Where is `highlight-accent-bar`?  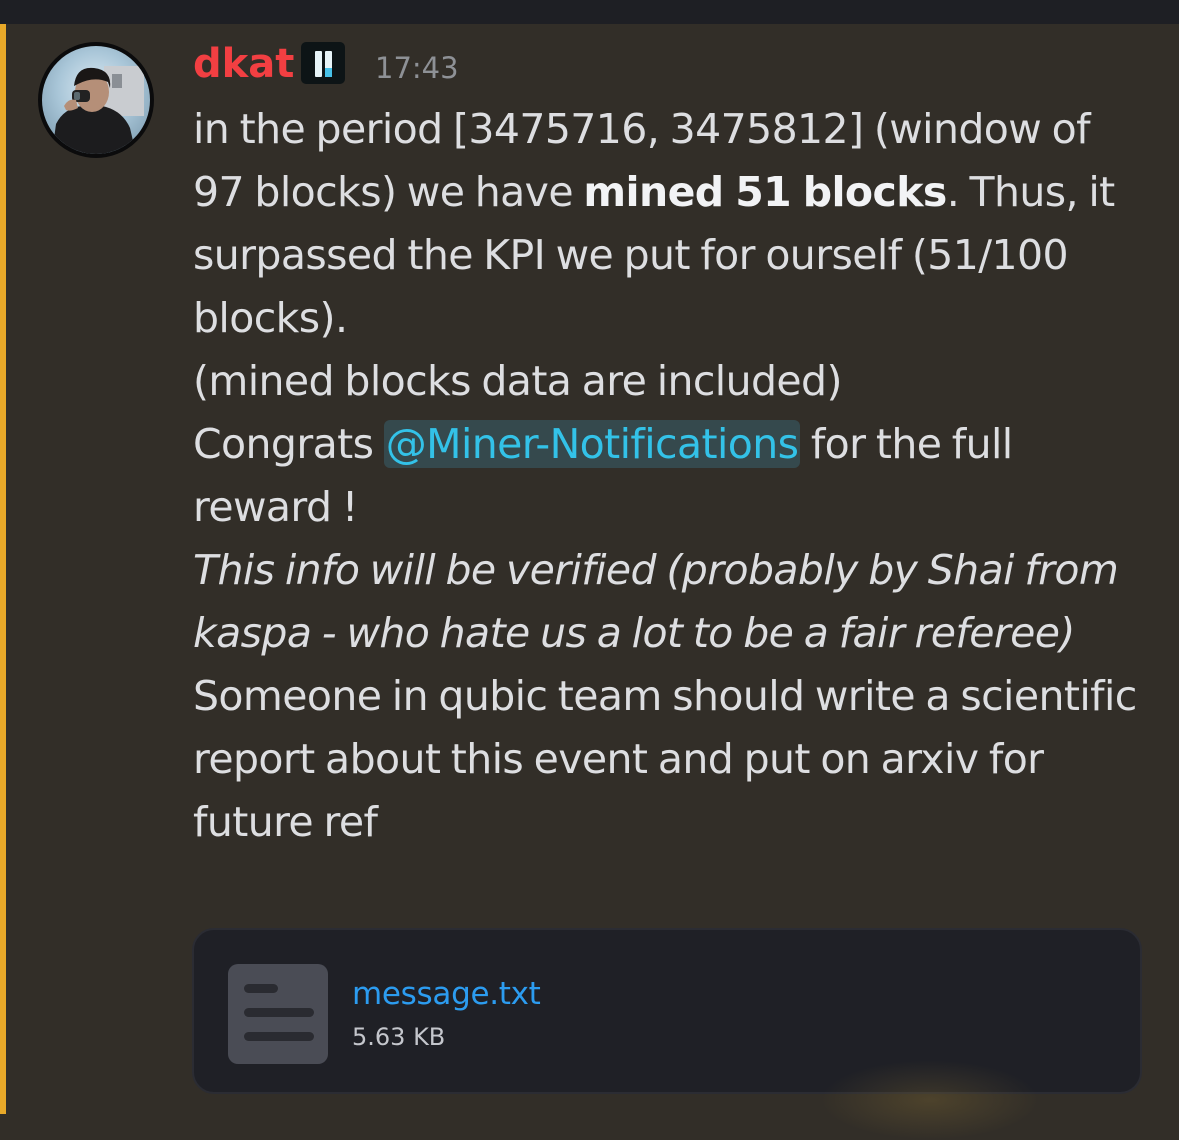
highlight-accent-bar is located at coordinates (3, 569).